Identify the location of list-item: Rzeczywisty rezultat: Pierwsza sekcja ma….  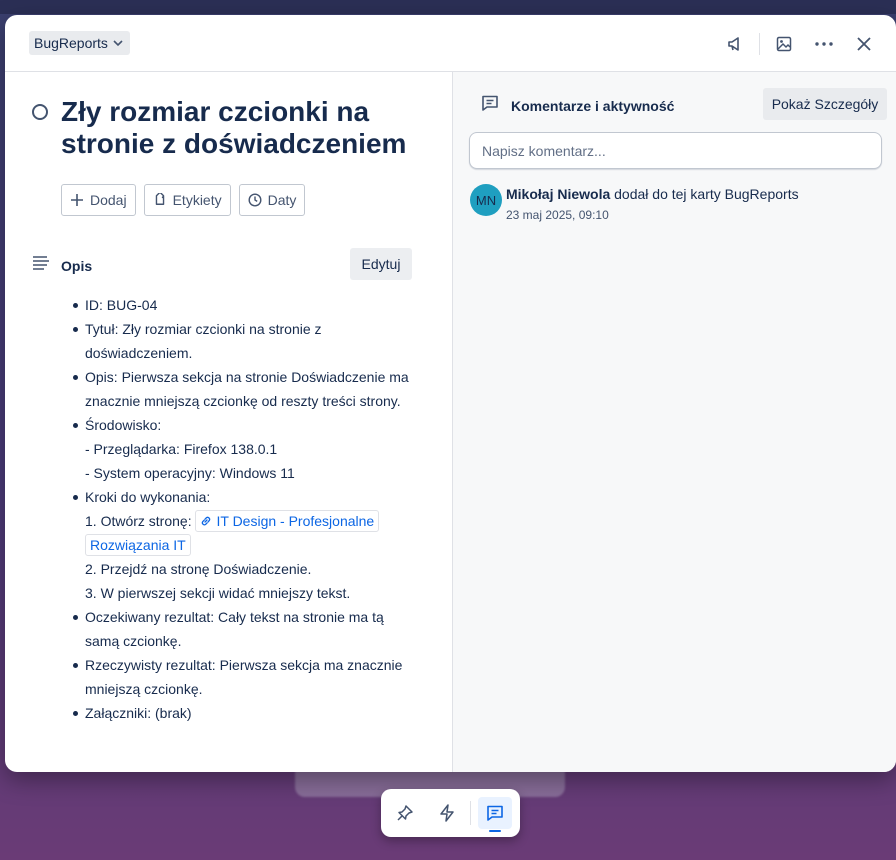
(246, 677).